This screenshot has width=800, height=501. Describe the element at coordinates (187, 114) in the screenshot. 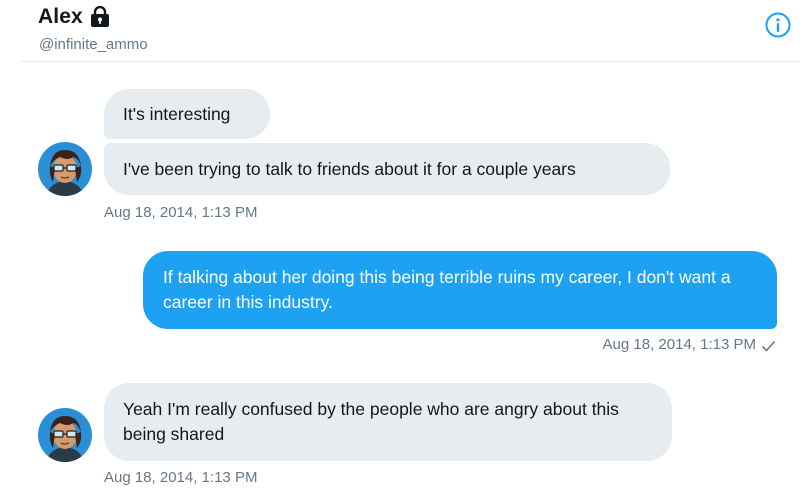

I see `message-bubble-incoming: It's interesting` at that location.